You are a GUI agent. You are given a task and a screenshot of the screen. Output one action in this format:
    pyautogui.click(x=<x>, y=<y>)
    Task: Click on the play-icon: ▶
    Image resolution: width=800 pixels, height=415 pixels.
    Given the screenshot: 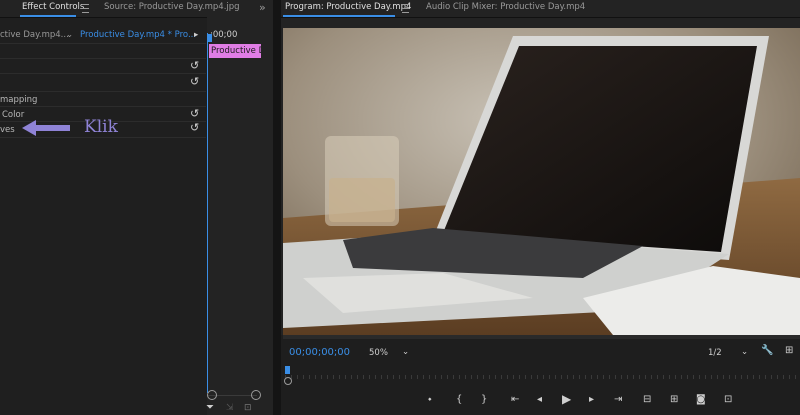 What is the action you would take?
    pyautogui.click(x=566, y=399)
    